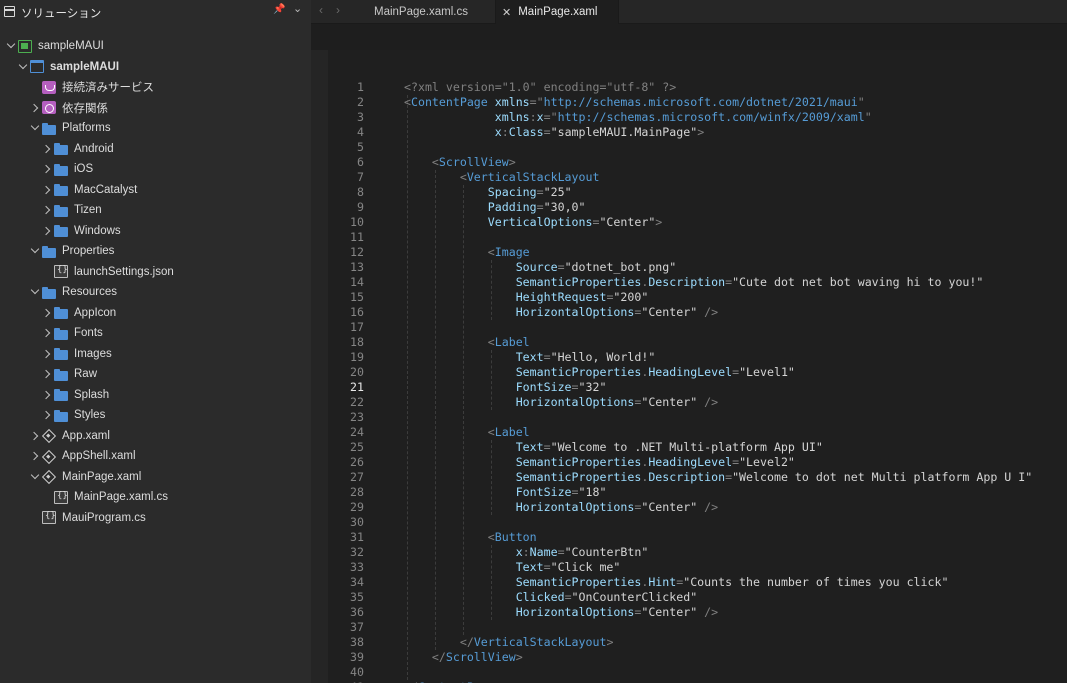 The height and width of the screenshot is (683, 1067). Describe the element at coordinates (697, 132) in the screenshot. I see `code-line: 4 x:Class="sampleMAUI.MainPage">` at that location.